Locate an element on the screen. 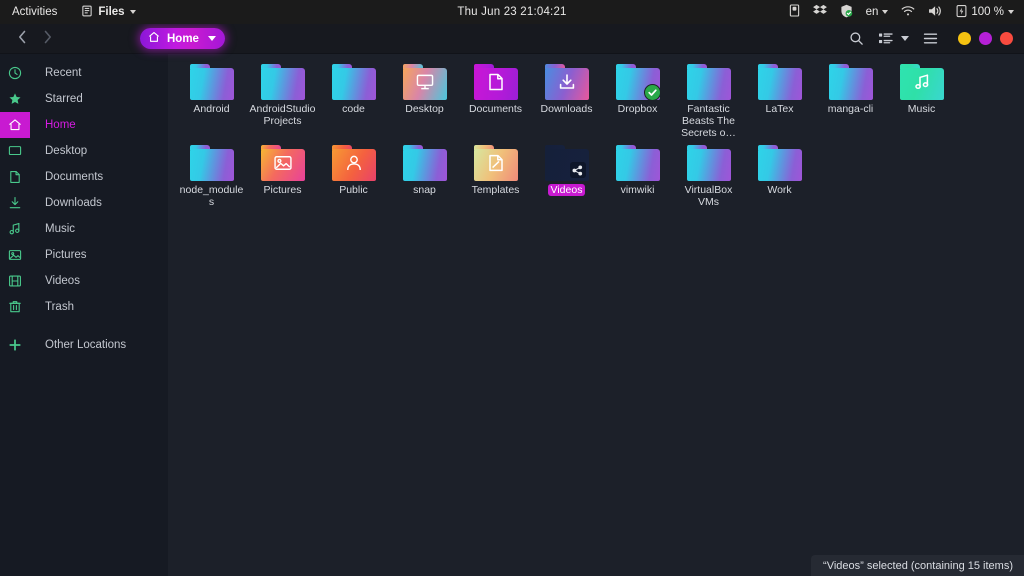 Image resolution: width=1024 pixels, height=576 pixels. volume-icon is located at coordinates (935, 12).